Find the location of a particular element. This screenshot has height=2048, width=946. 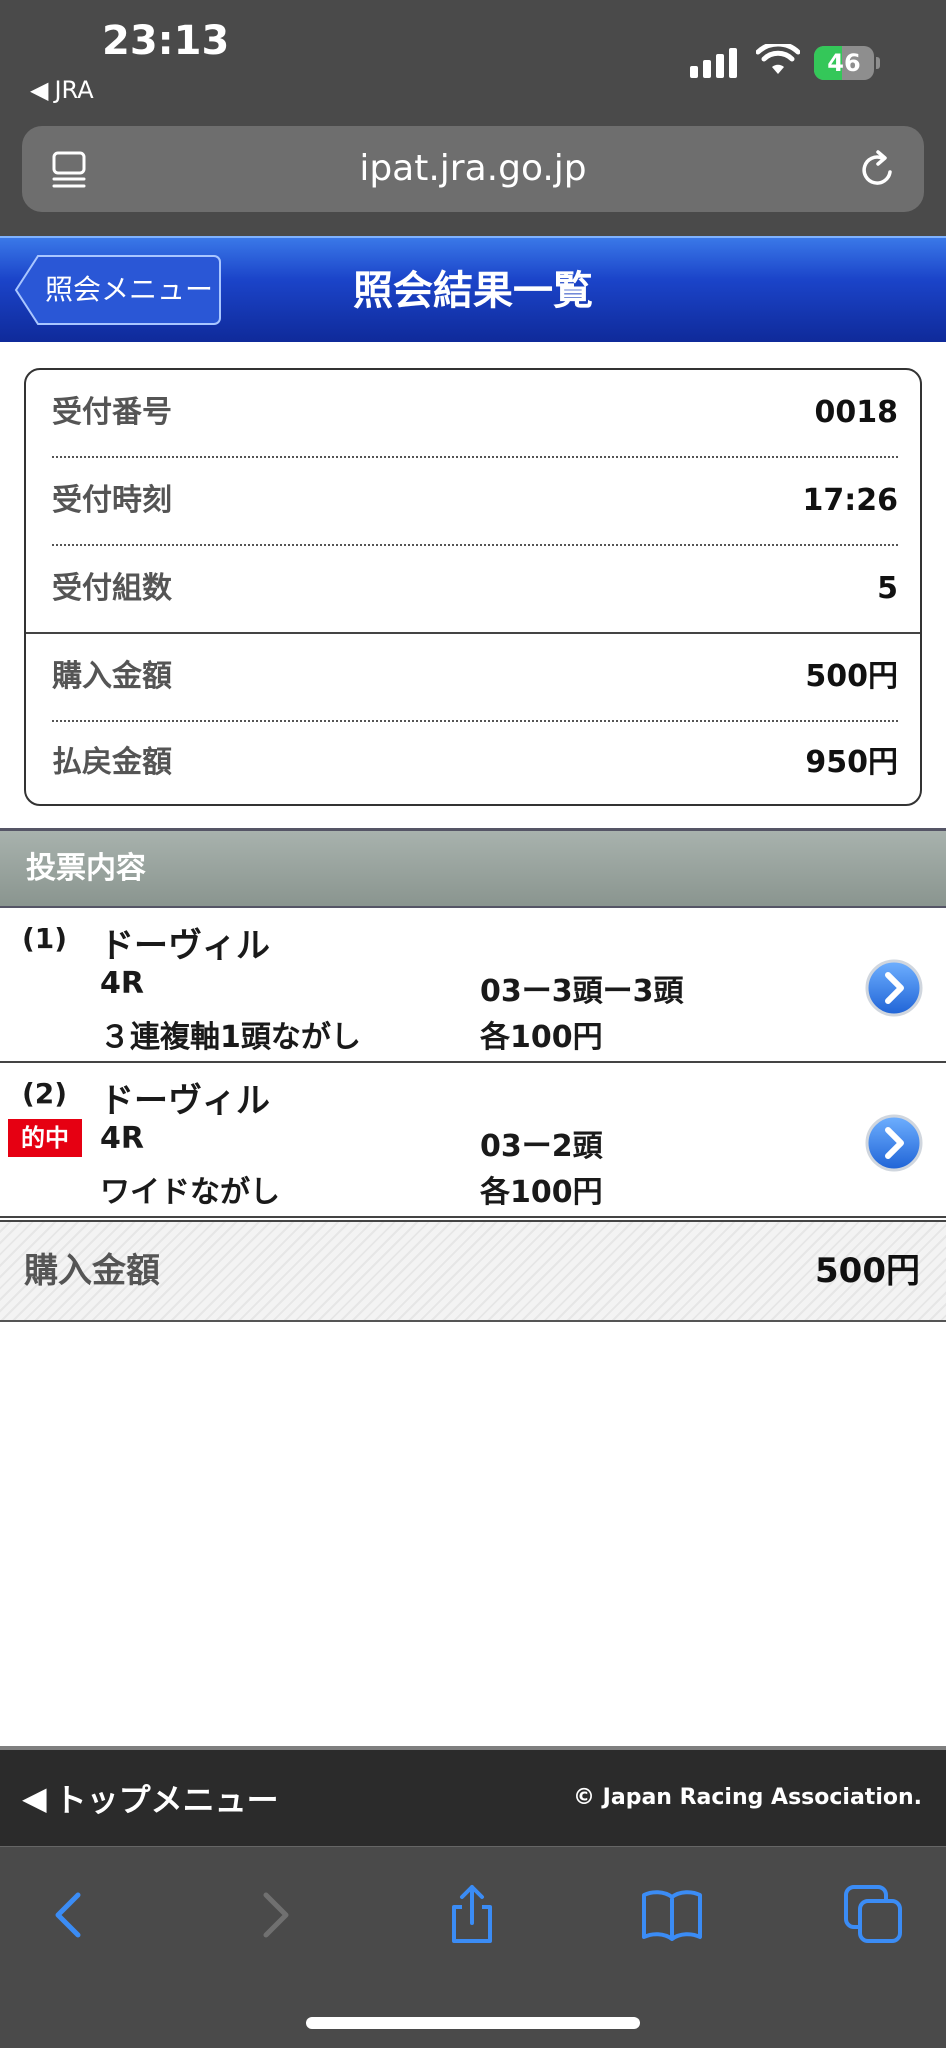

bet-combination: 03ー2頭 is located at coordinates (541, 1146).